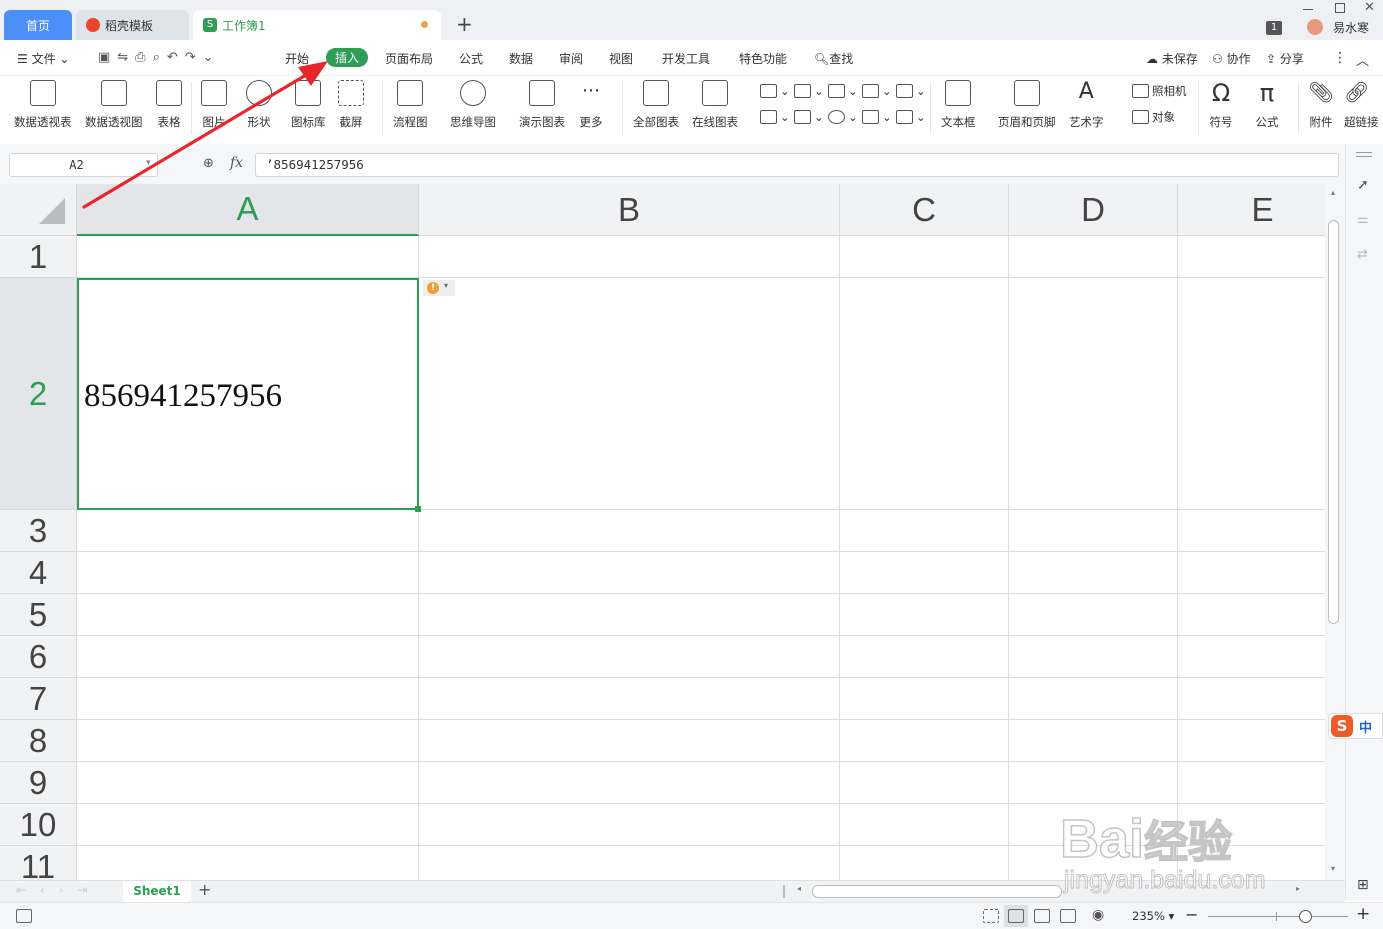  Describe the element at coordinates (1098, 915) in the screenshot. I see `eye-protection-icon: ◉` at that location.